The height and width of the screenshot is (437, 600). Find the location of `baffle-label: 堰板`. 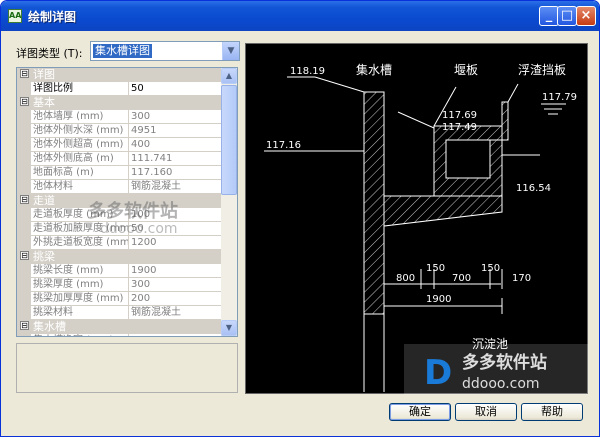

baffle-label: 堰板 is located at coordinates (466, 70).